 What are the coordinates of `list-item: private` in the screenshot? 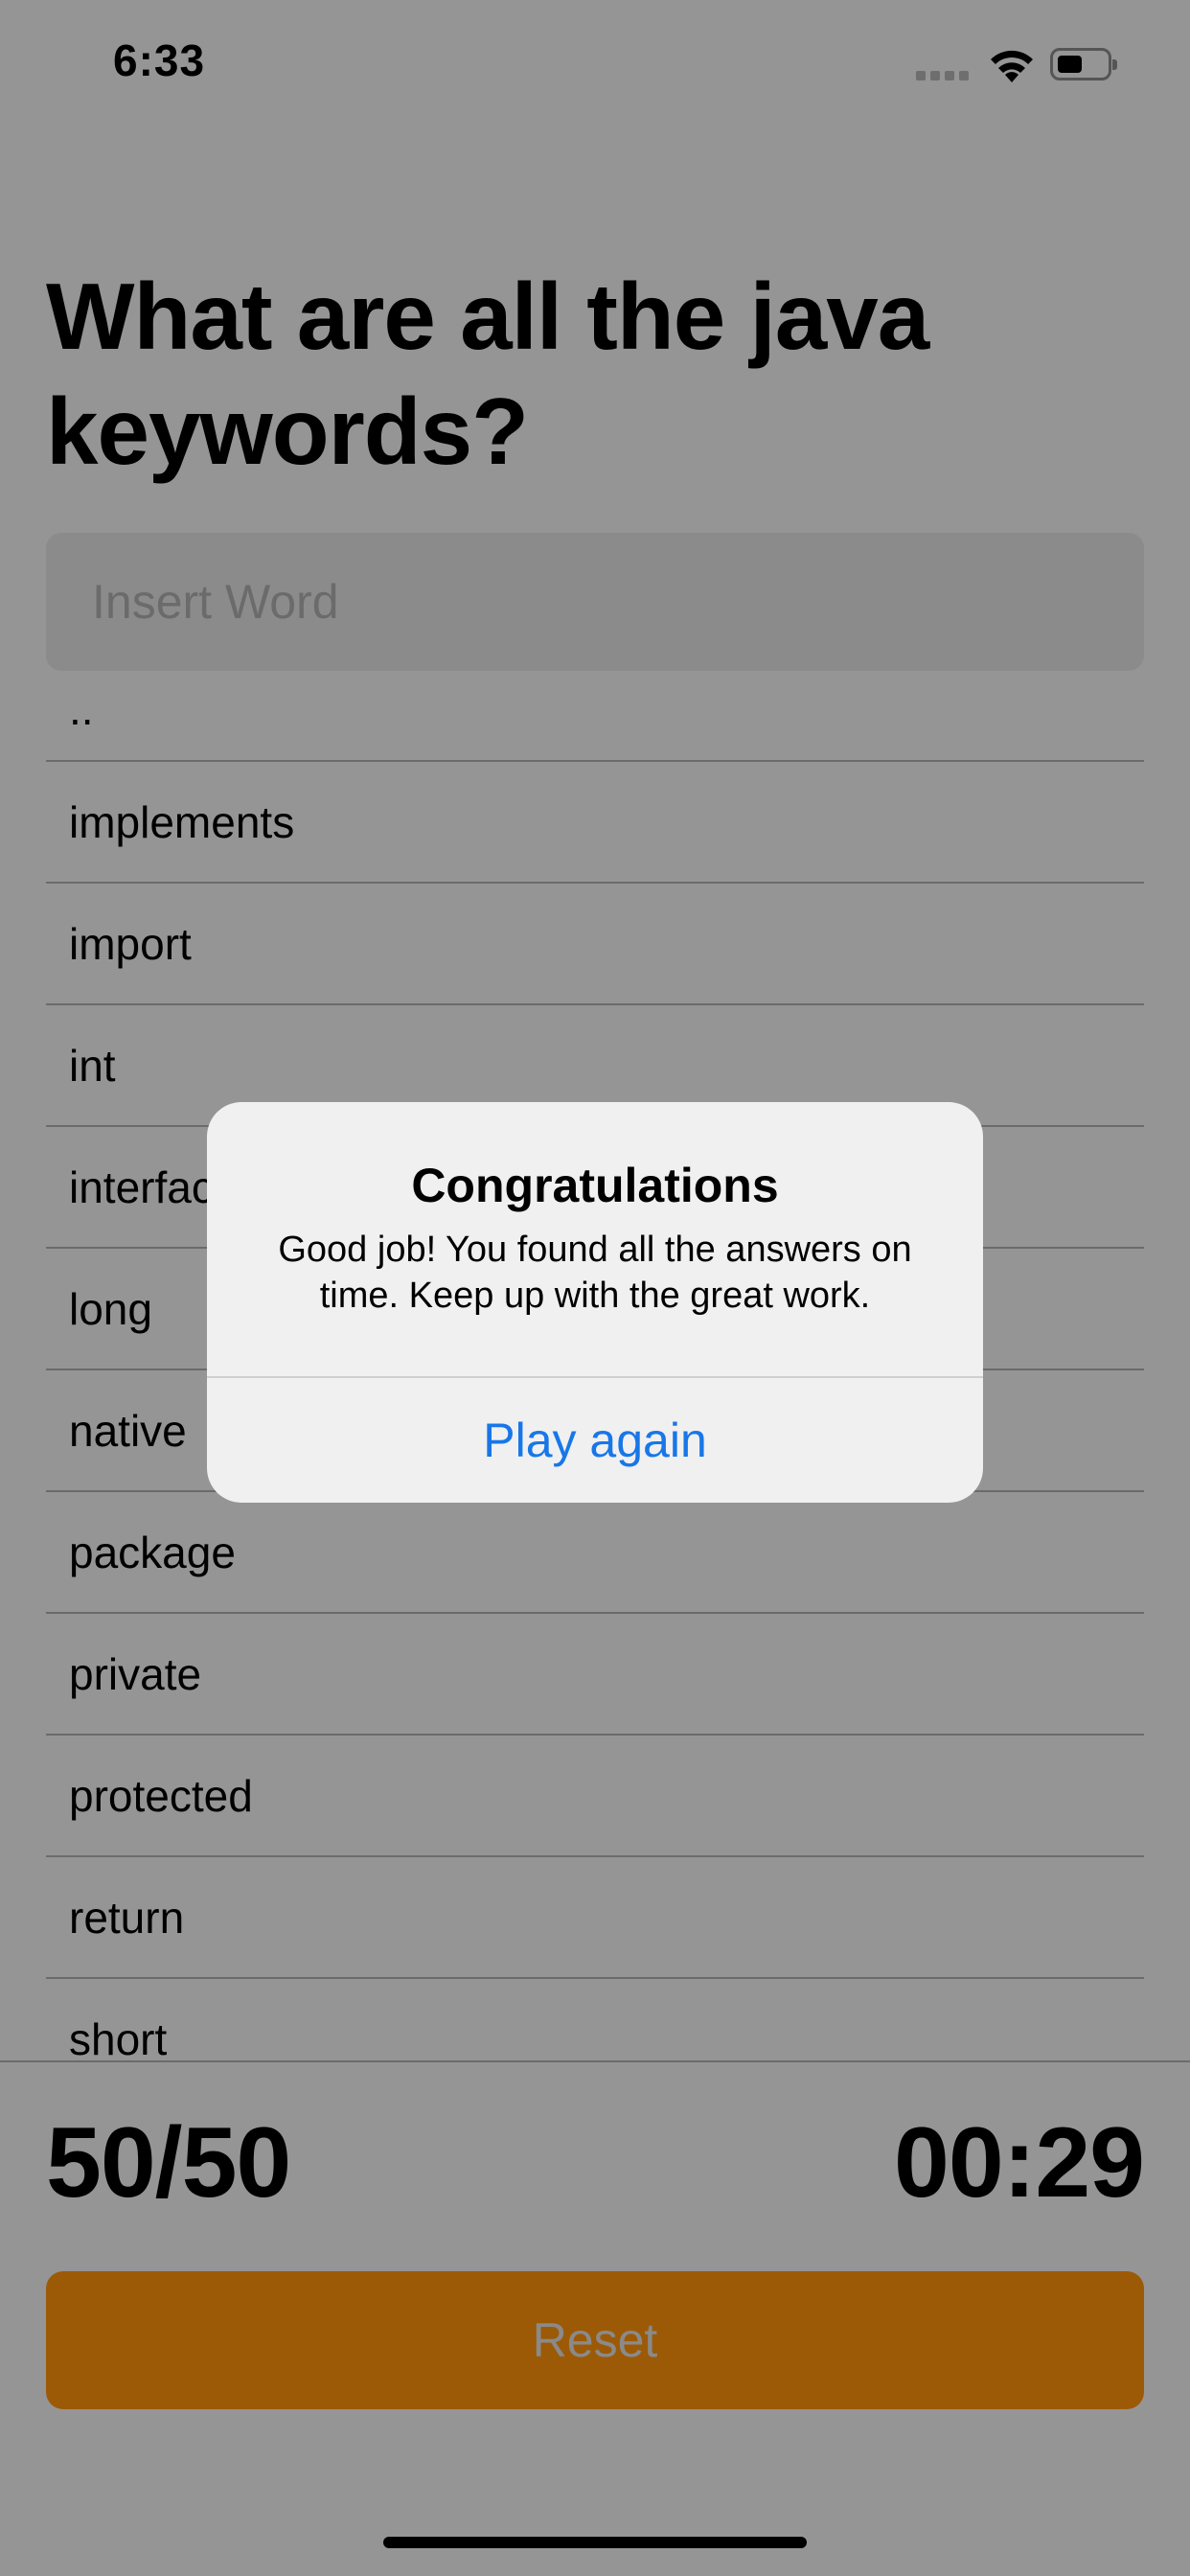 It's located at (595, 1675).